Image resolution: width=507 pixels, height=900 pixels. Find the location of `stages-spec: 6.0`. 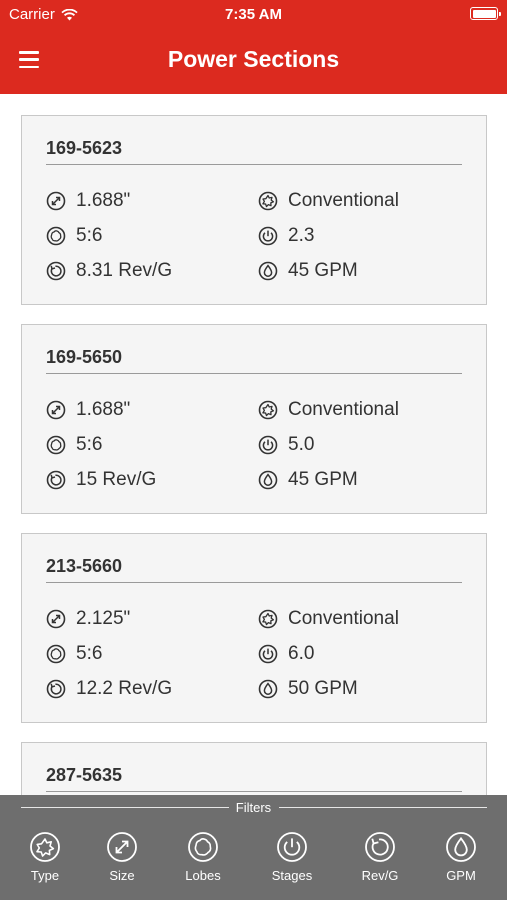

stages-spec: 6.0 is located at coordinates (286, 654).